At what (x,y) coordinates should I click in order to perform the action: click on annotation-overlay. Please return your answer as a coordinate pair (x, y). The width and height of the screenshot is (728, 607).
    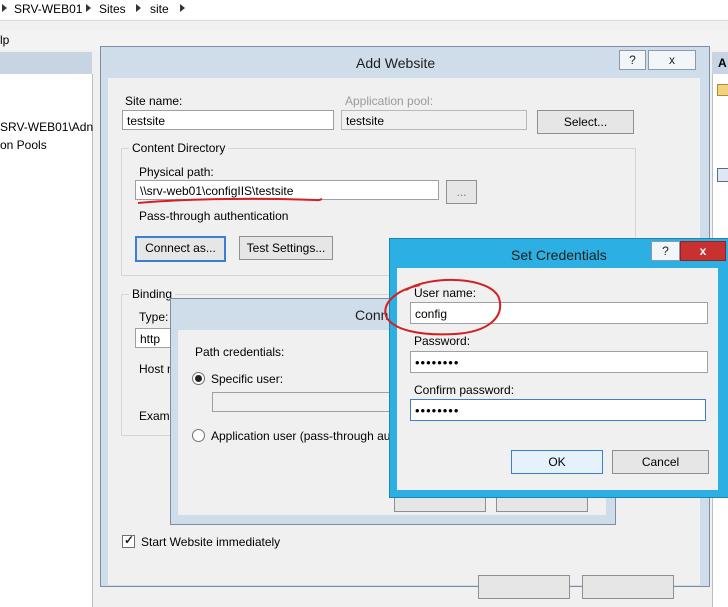
    Looking at the image, I should click on (319, 266).